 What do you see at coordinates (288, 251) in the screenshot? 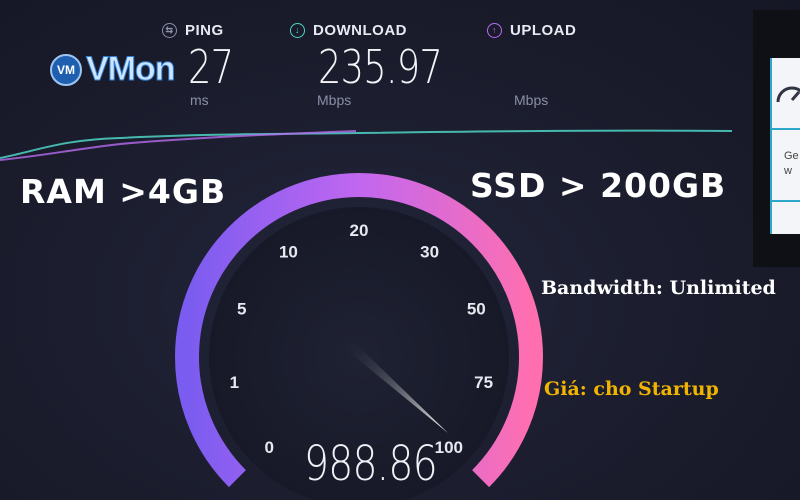
I see `gauge-tick-label: 10` at bounding box center [288, 251].